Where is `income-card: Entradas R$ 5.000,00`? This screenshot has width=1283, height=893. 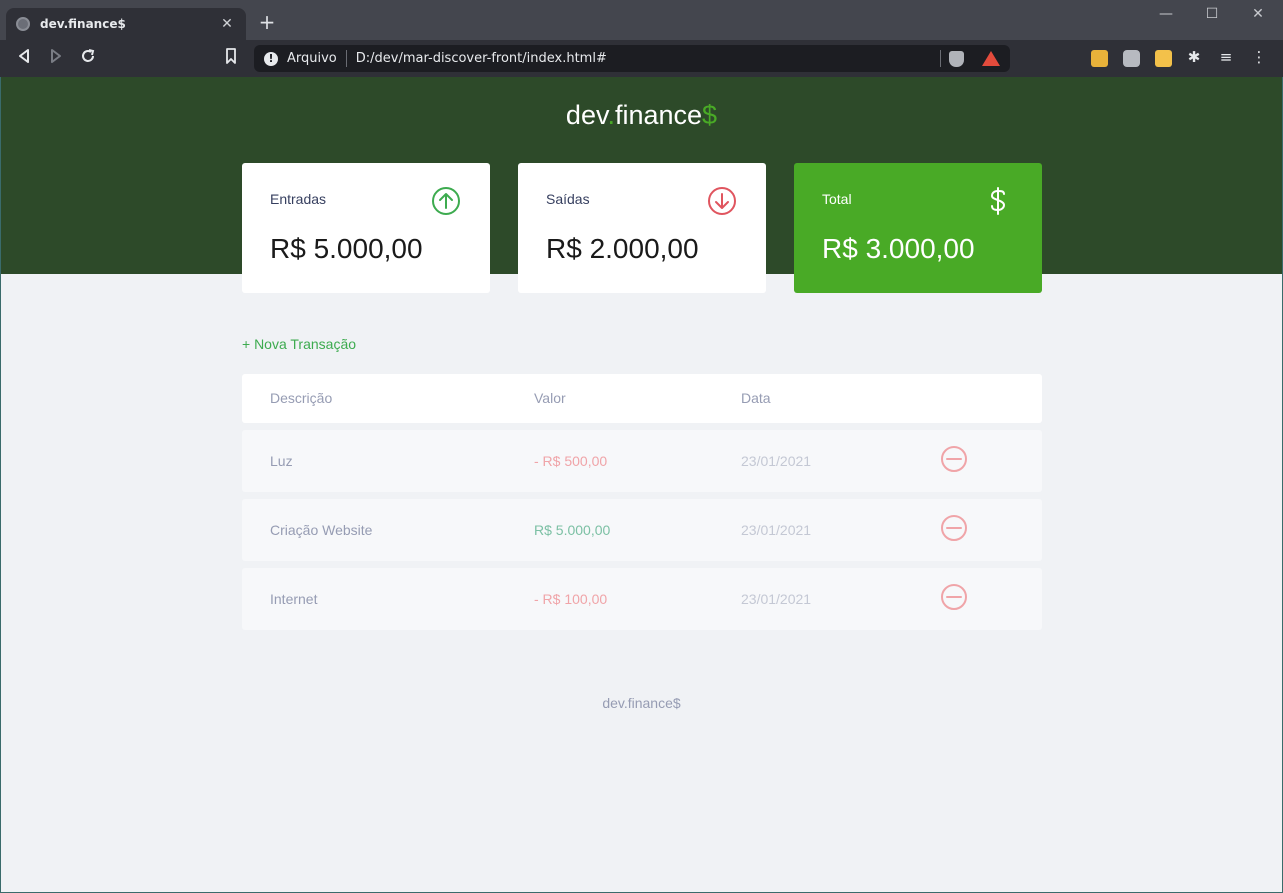
income-card: Entradas R$ 5.000,00 is located at coordinates (366, 228).